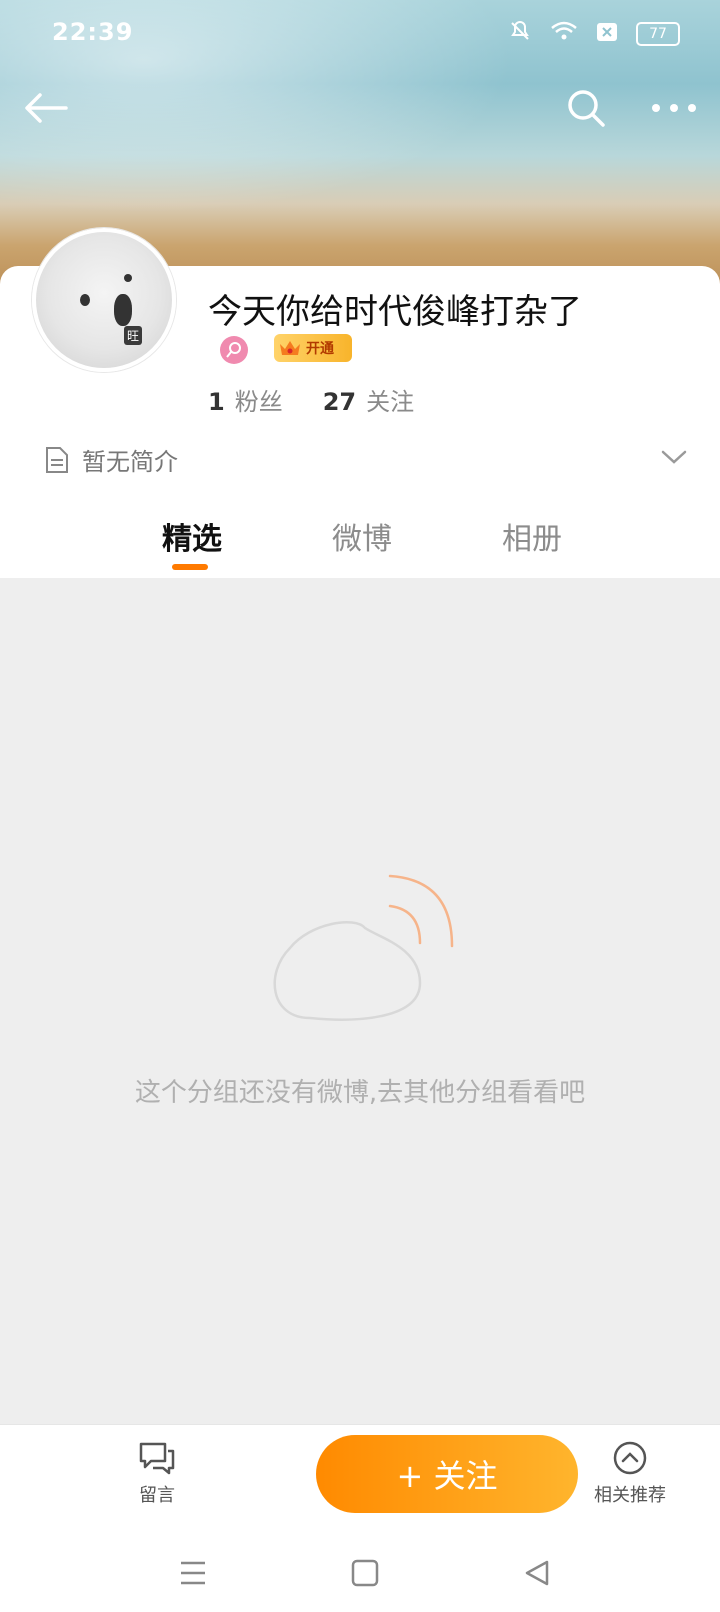  What do you see at coordinates (311, 399) in the screenshot?
I see `profile-stats: 1 粉丝 27 关注` at bounding box center [311, 399].